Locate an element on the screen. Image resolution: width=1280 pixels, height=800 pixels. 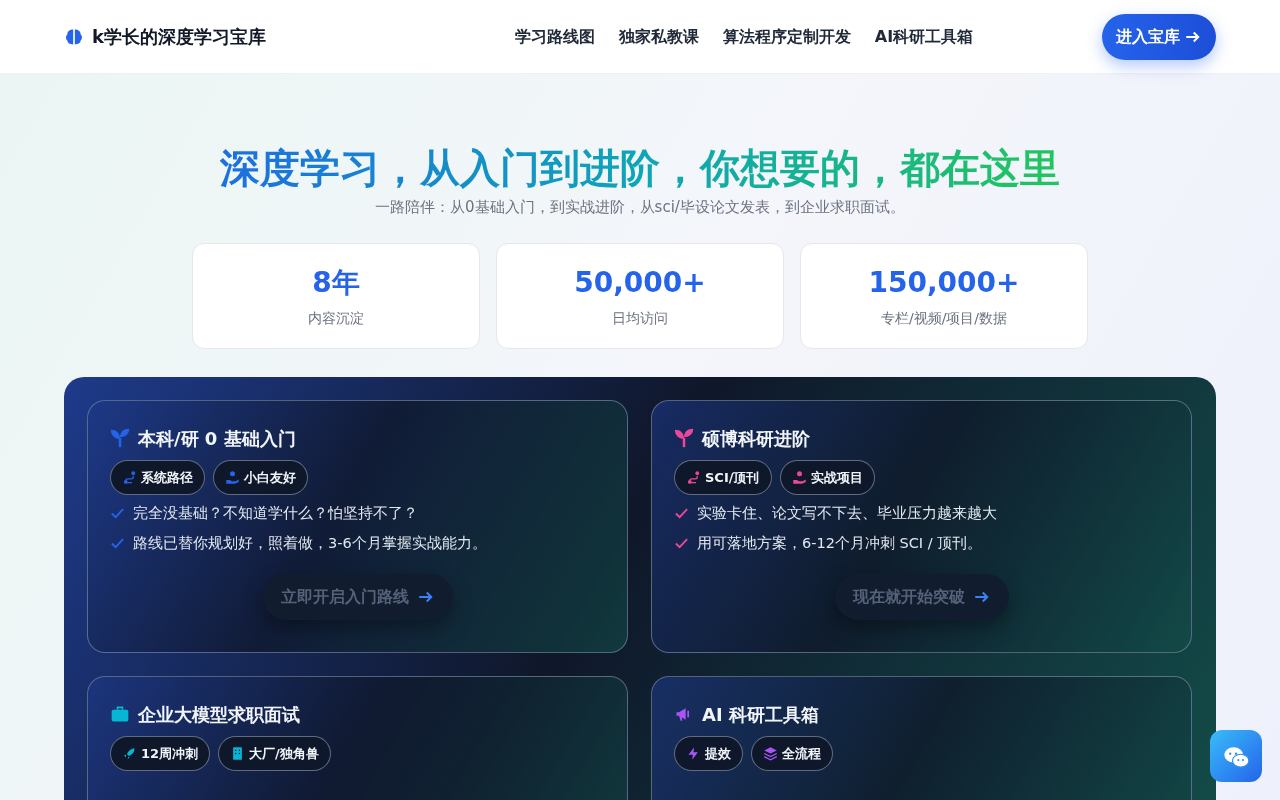
bolt-icon is located at coordinates (693, 753).